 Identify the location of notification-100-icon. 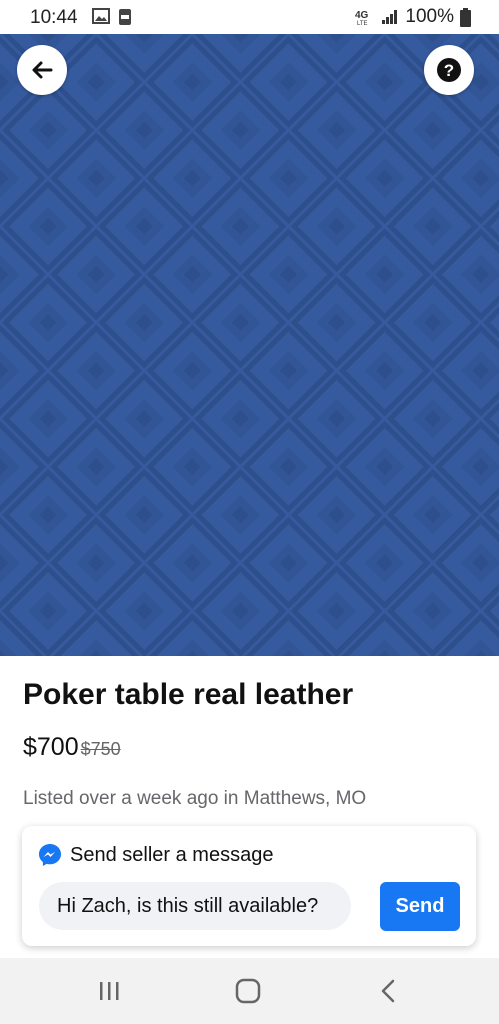
(125, 17).